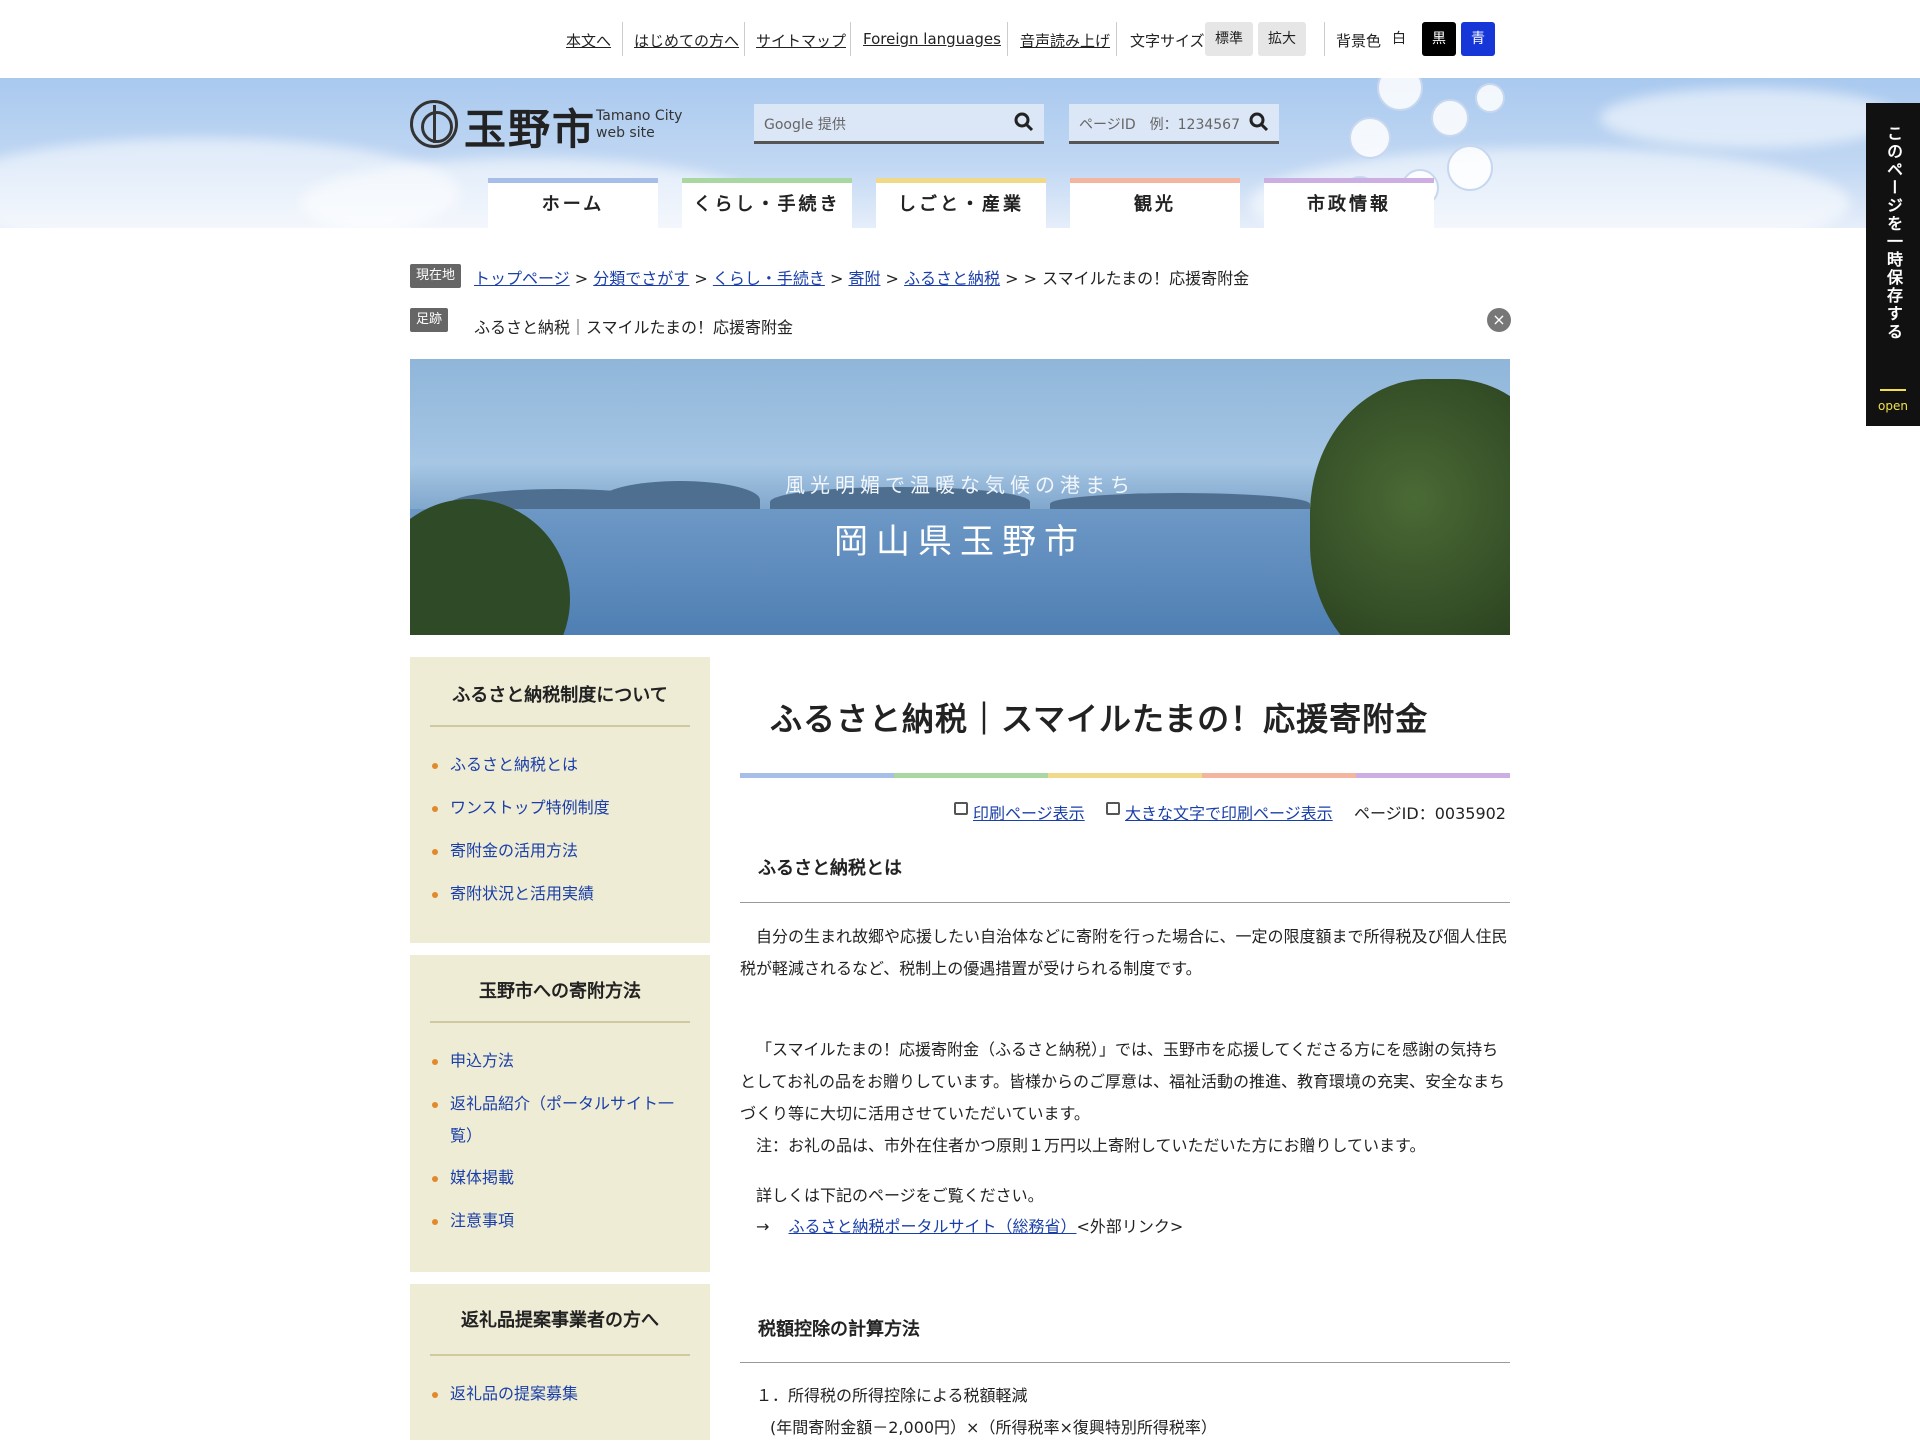 The width and height of the screenshot is (1920, 1444). I want to click on save-page-tab: このページを一時保存する open, so click(1893, 264).